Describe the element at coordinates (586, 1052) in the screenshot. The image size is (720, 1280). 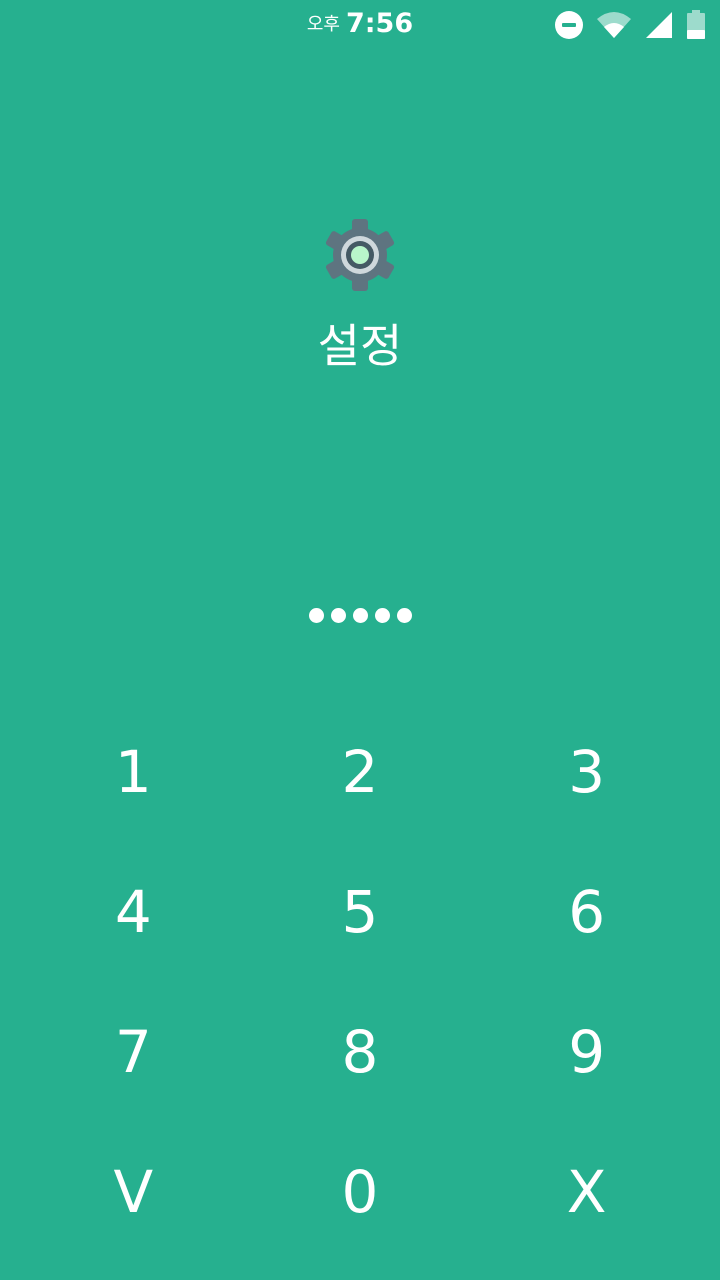
I see `key-9: 9` at that location.